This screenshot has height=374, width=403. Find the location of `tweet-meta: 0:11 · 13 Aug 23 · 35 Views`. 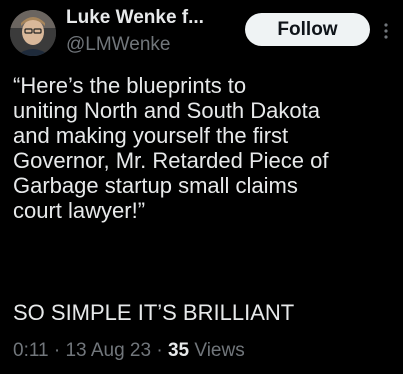

tweet-meta: 0:11 · 13 Aug 23 · 35 Views is located at coordinates (129, 351).